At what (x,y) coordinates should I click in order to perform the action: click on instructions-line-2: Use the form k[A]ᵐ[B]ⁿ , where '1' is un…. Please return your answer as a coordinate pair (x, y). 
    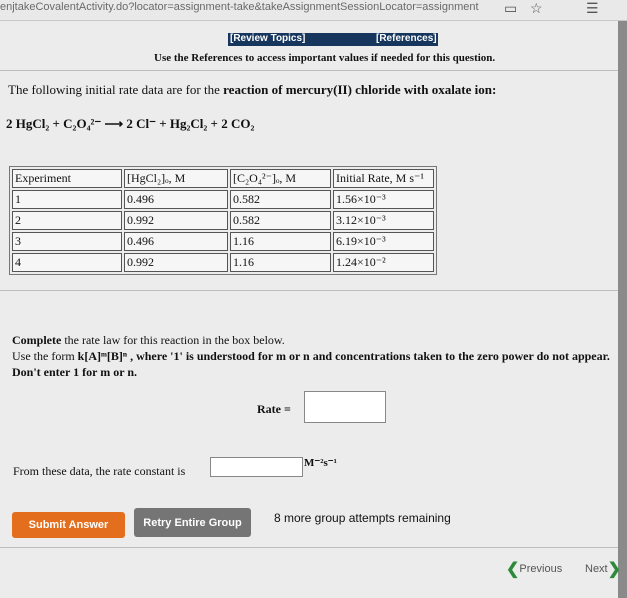
    Looking at the image, I should click on (312, 364).